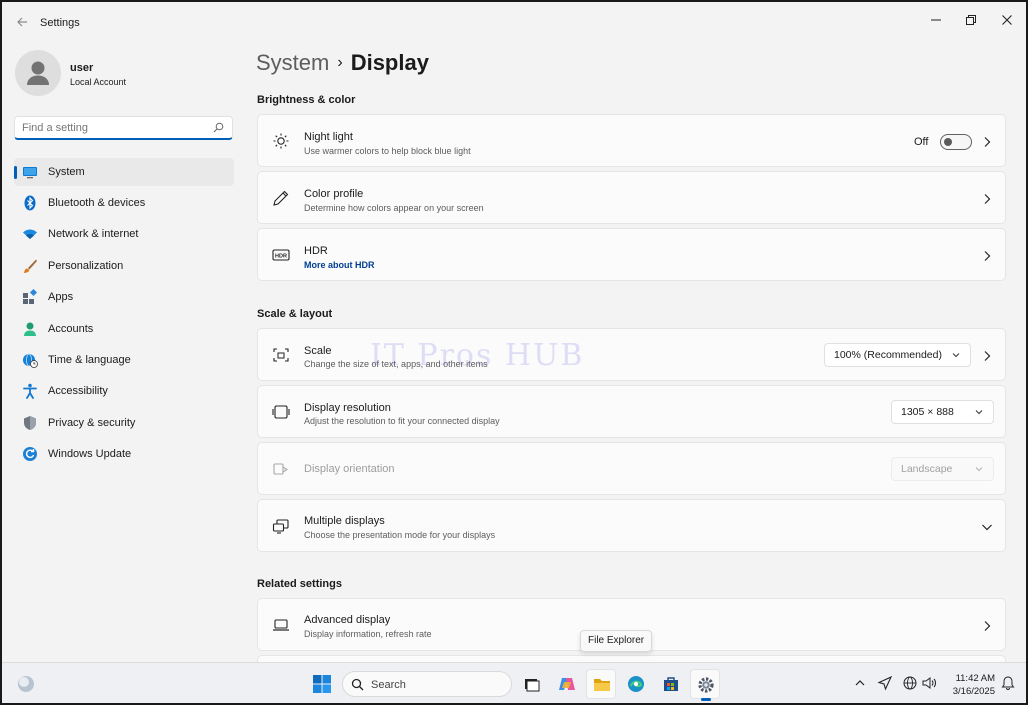  Describe the element at coordinates (601, 684) in the screenshot. I see `file-explorer-button` at that location.